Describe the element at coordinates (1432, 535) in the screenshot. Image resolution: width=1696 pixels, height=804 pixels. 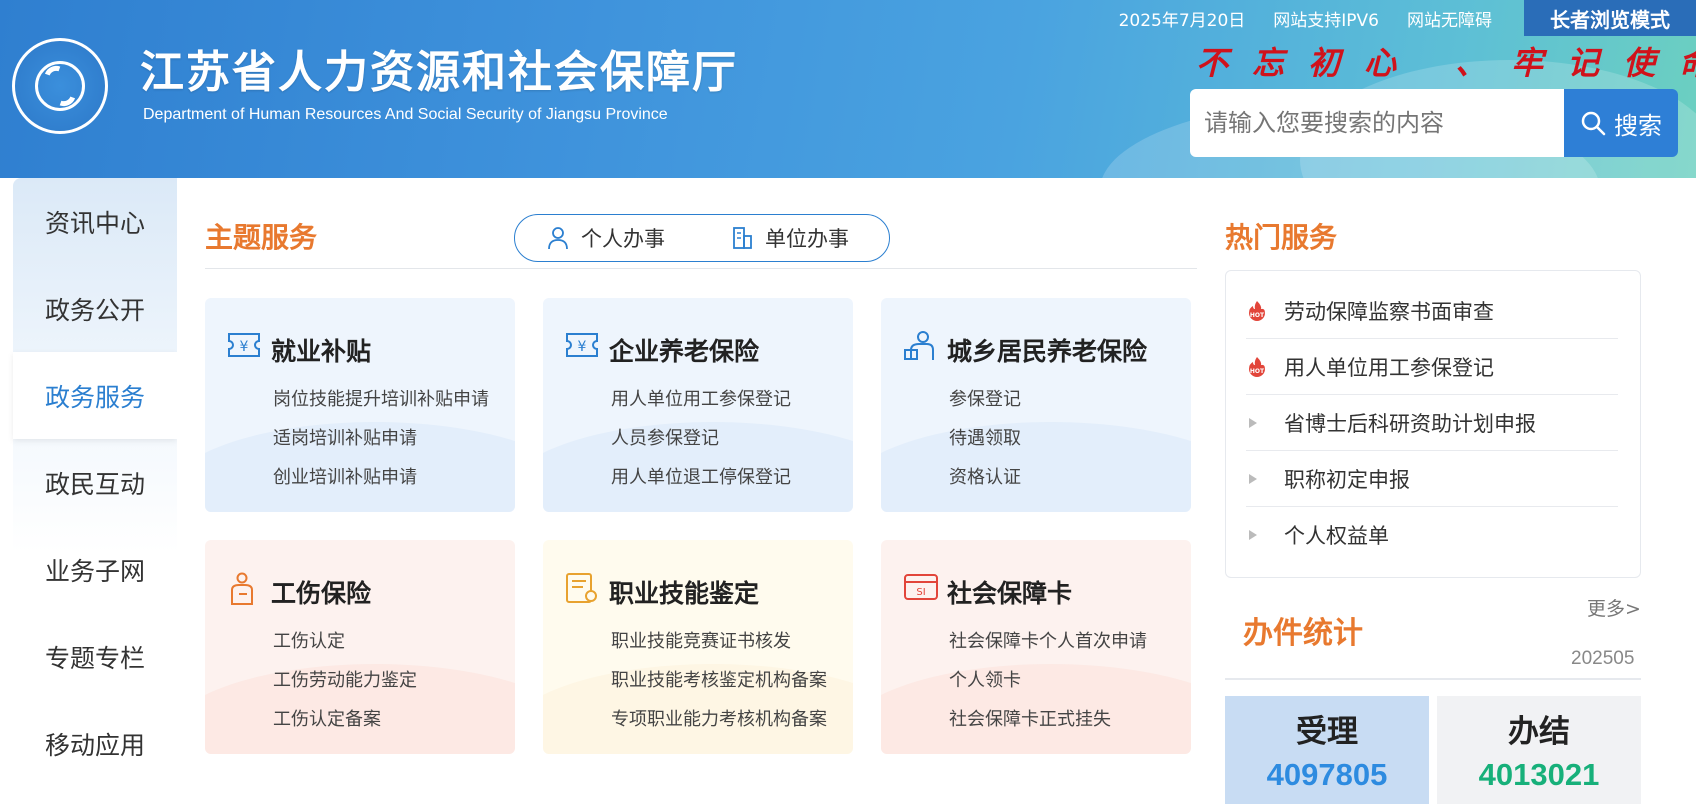
I see `hot-service-item: 个人权益单` at that location.